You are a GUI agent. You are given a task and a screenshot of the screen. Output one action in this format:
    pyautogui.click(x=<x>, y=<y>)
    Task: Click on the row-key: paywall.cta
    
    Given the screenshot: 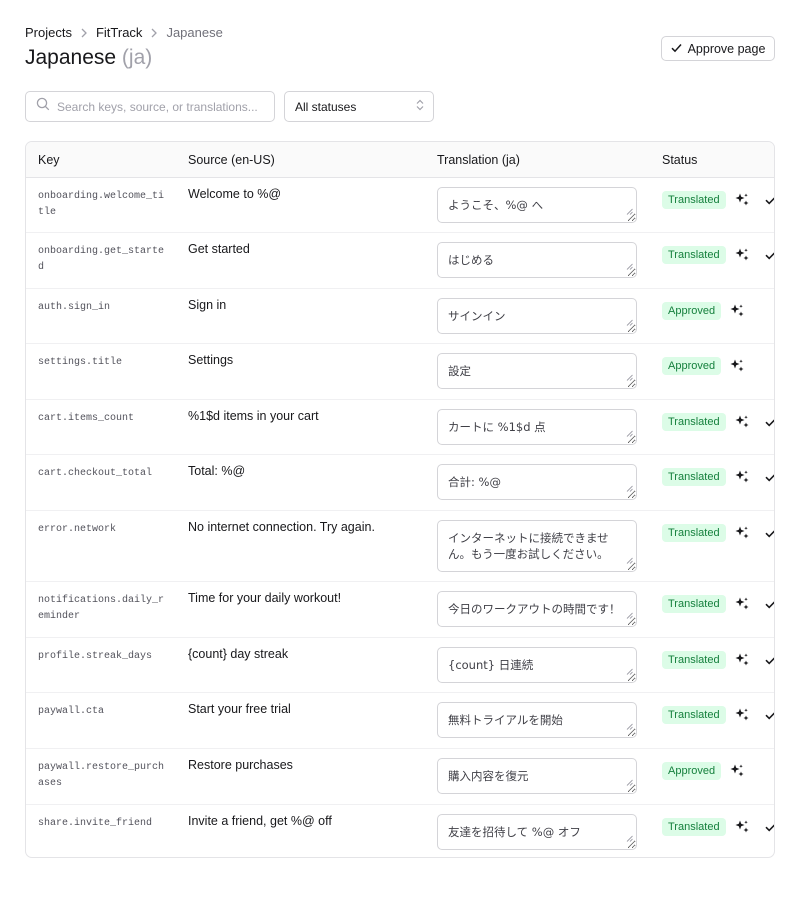 What is the action you would take?
    pyautogui.click(x=71, y=711)
    